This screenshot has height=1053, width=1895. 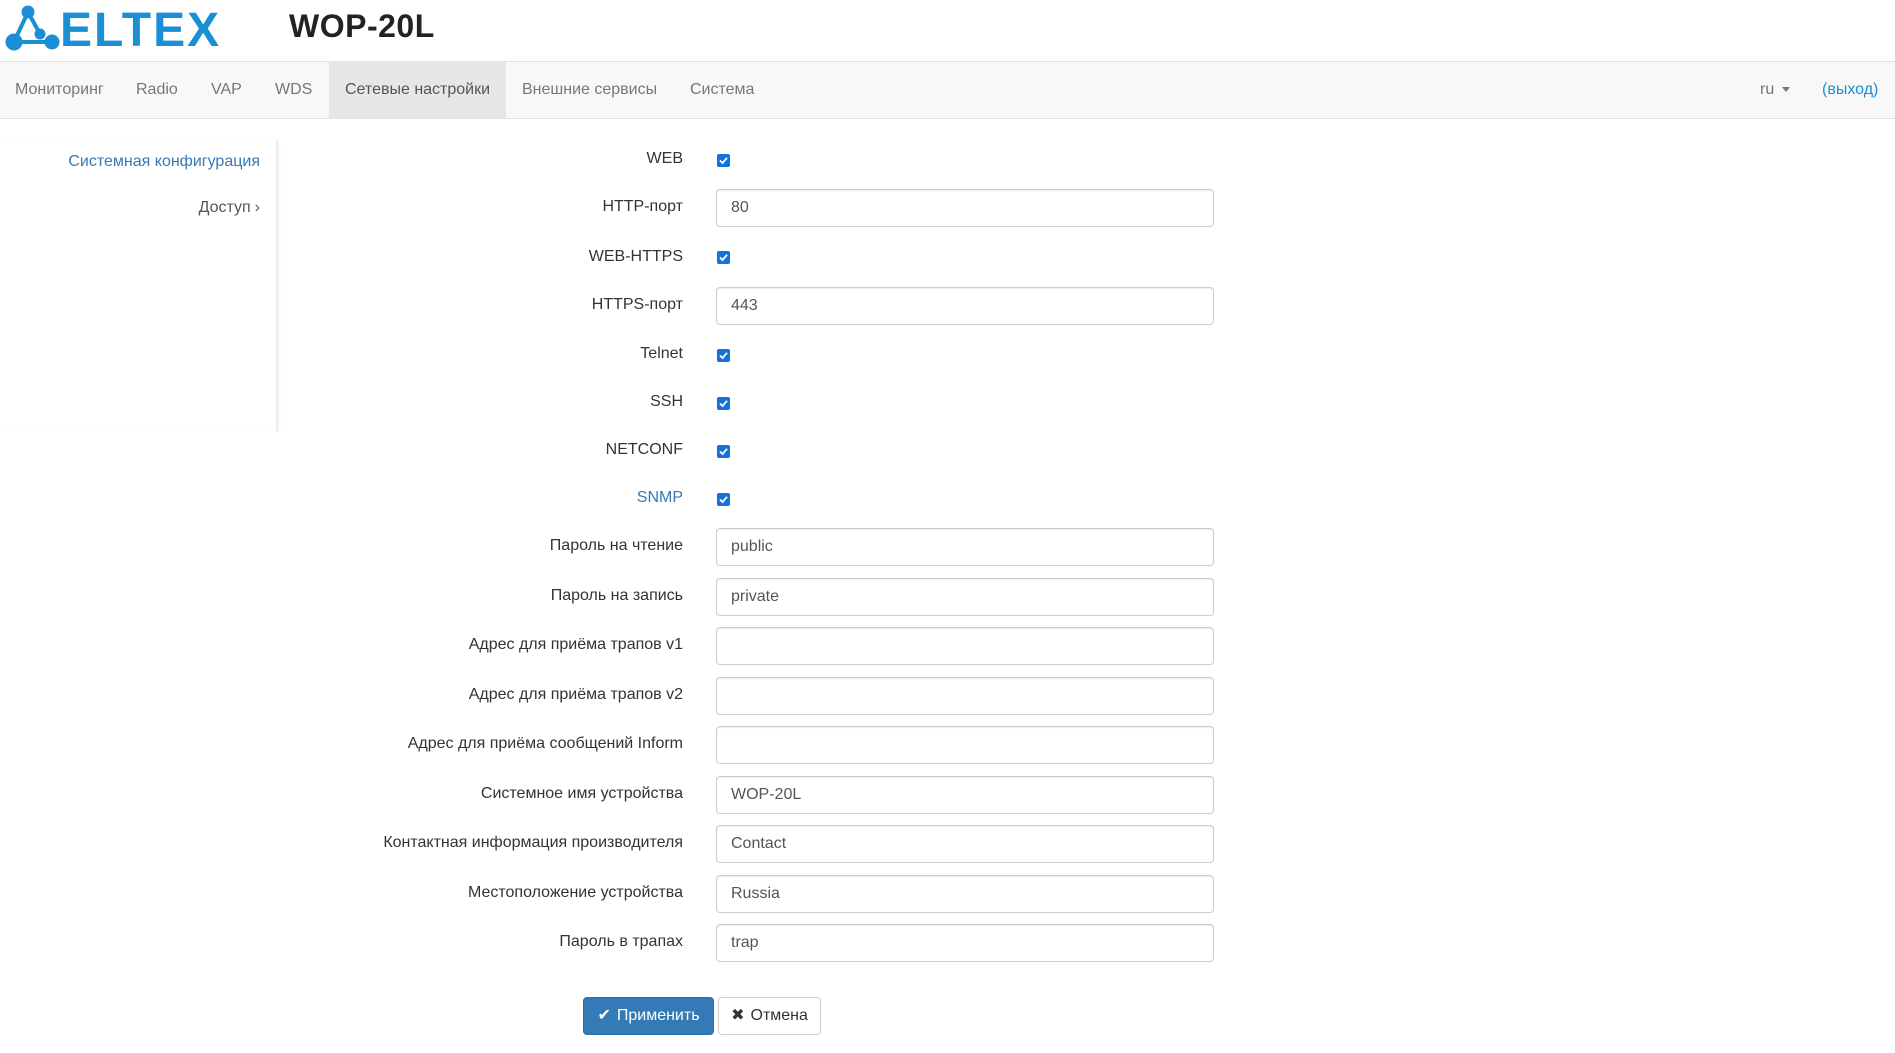 What do you see at coordinates (589, 90) in the screenshot?
I see `nav-item-external-services: Внешние сервисы` at bounding box center [589, 90].